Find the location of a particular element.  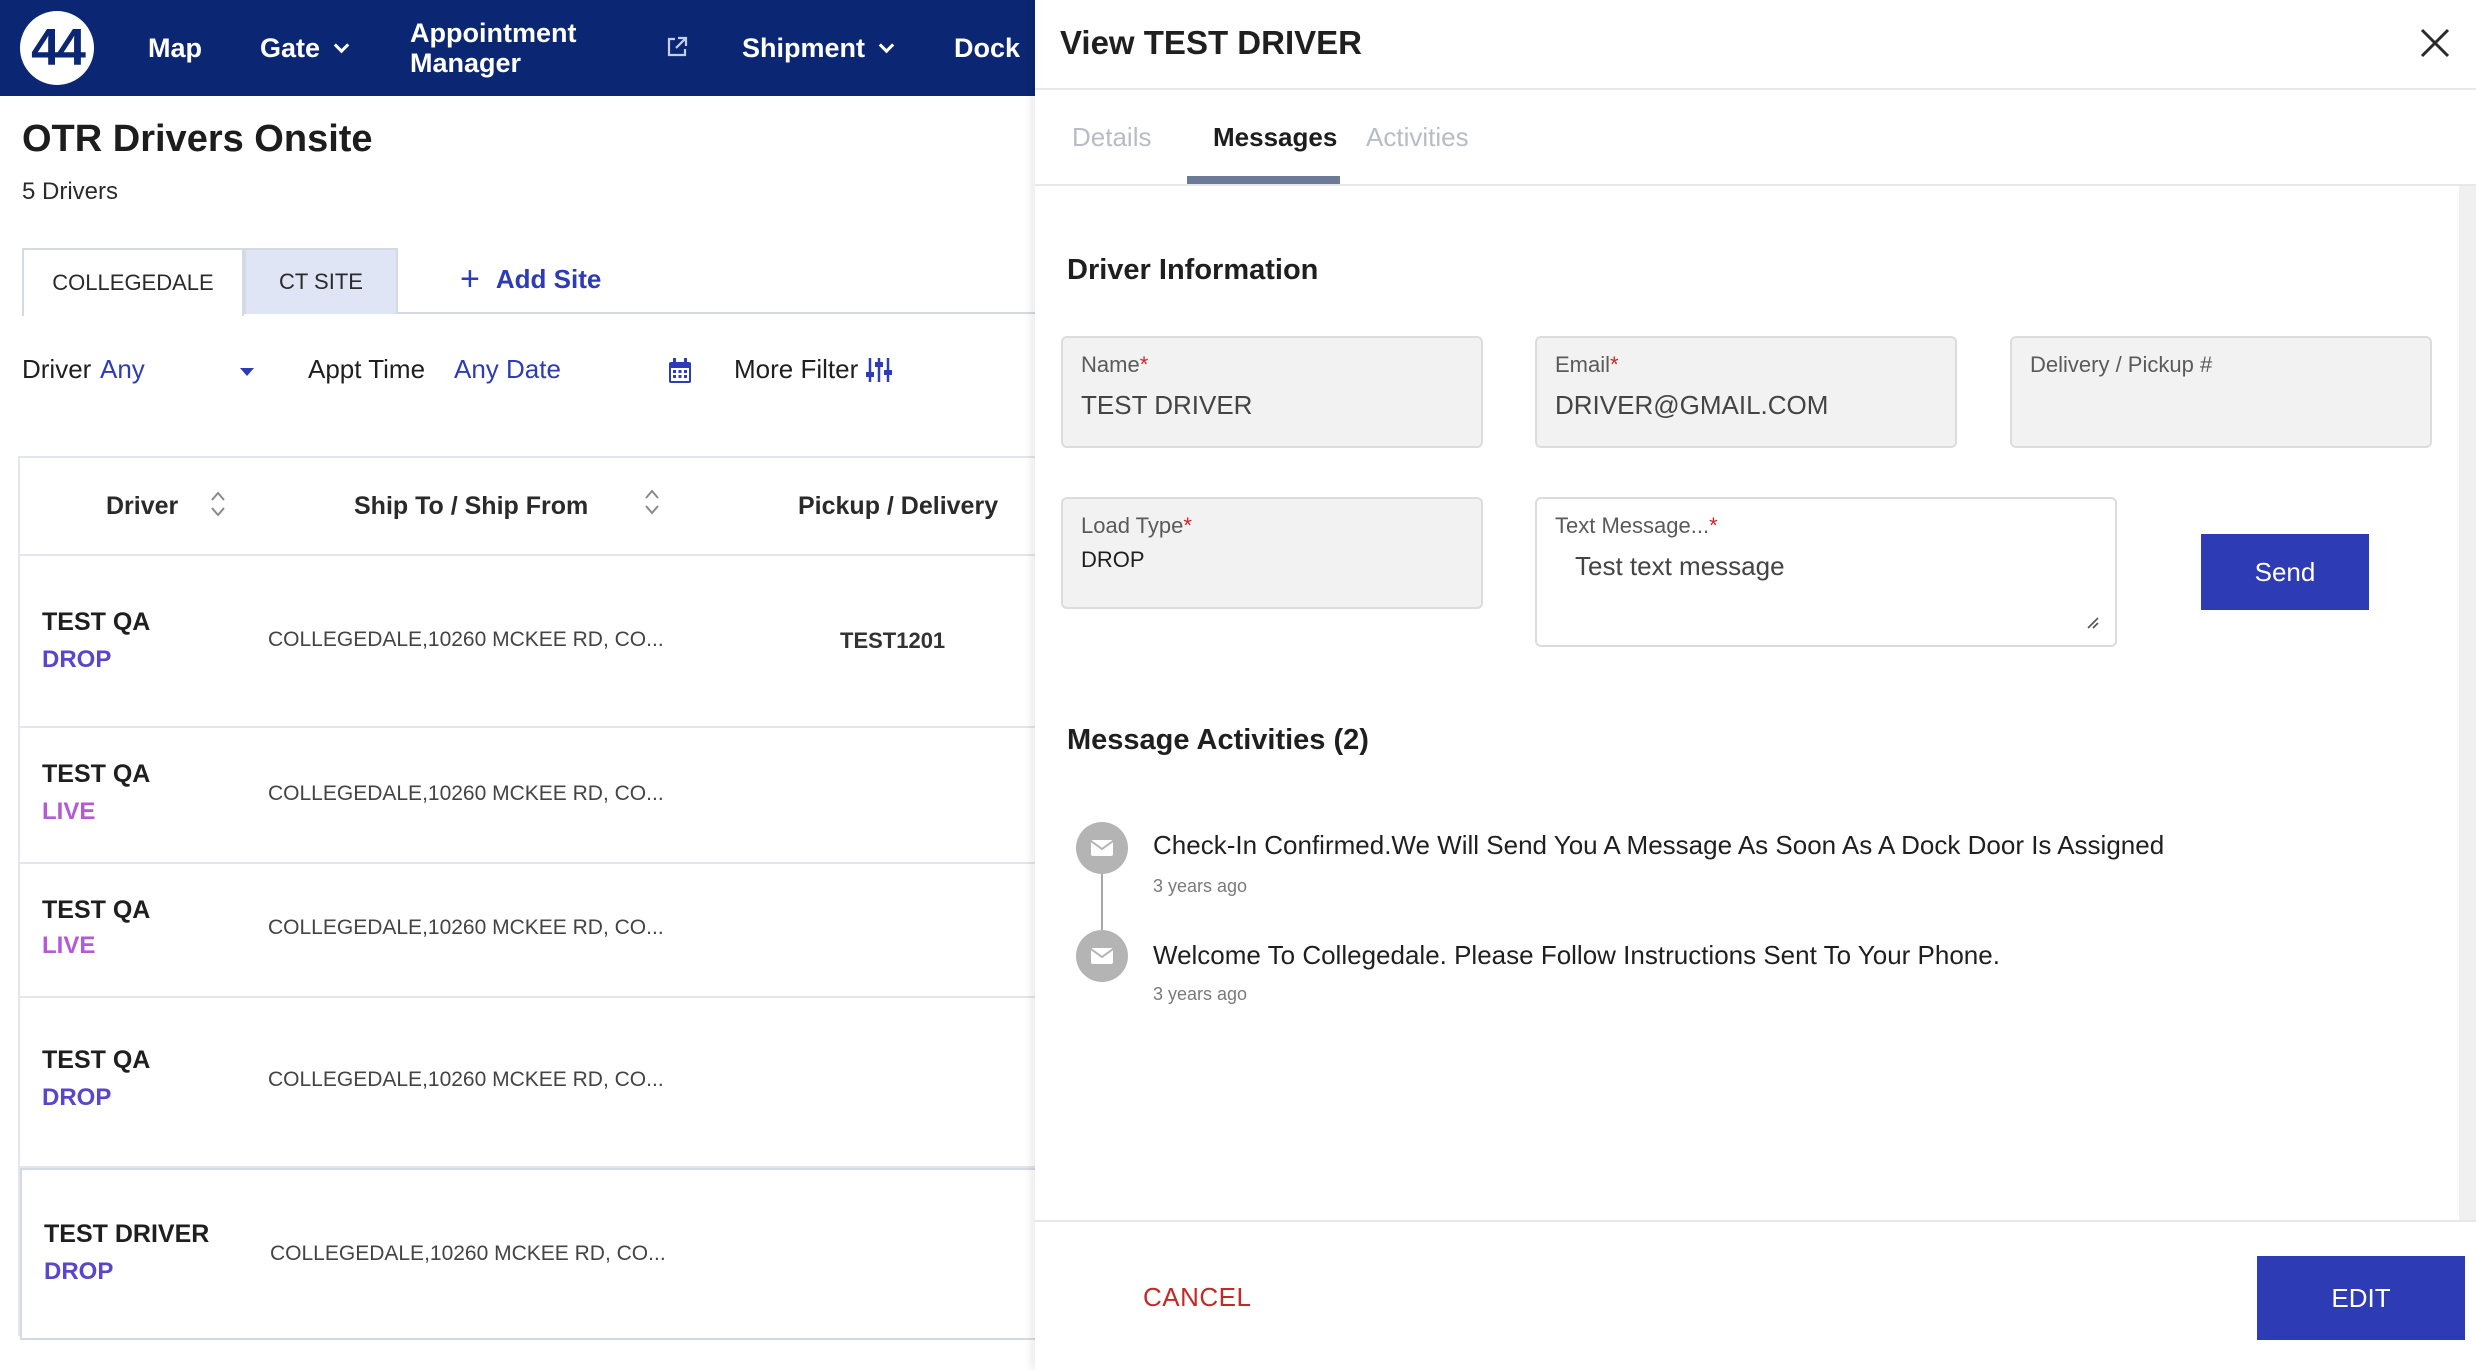

email-field: Email* DRIVER@GMAIL.COM is located at coordinates (1746, 392).